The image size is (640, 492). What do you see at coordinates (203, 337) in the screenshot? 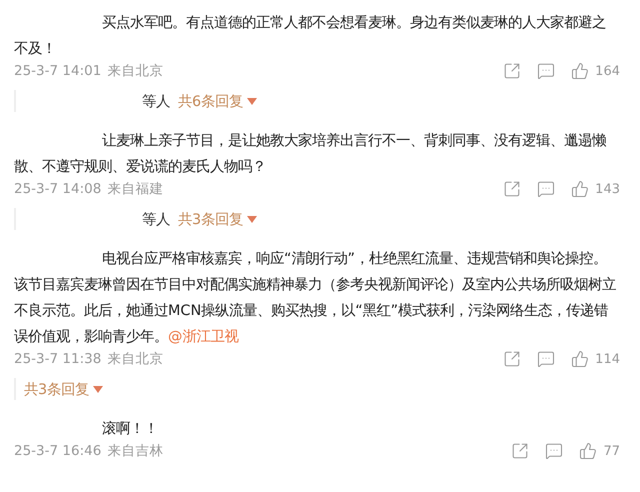
I see `mention-link: @浙江卫视` at bounding box center [203, 337].